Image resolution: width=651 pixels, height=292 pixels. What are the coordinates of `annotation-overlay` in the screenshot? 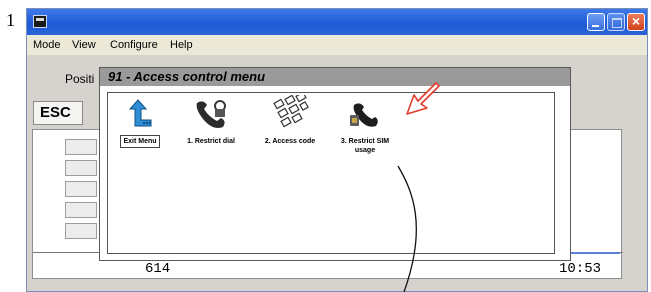 It's located at (418, 187).